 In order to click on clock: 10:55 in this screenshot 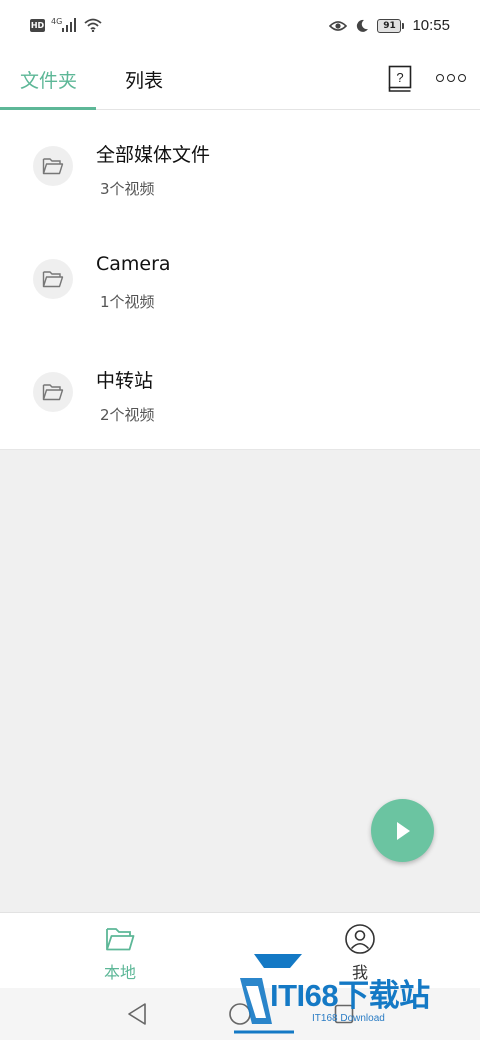, I will do `click(431, 25)`.